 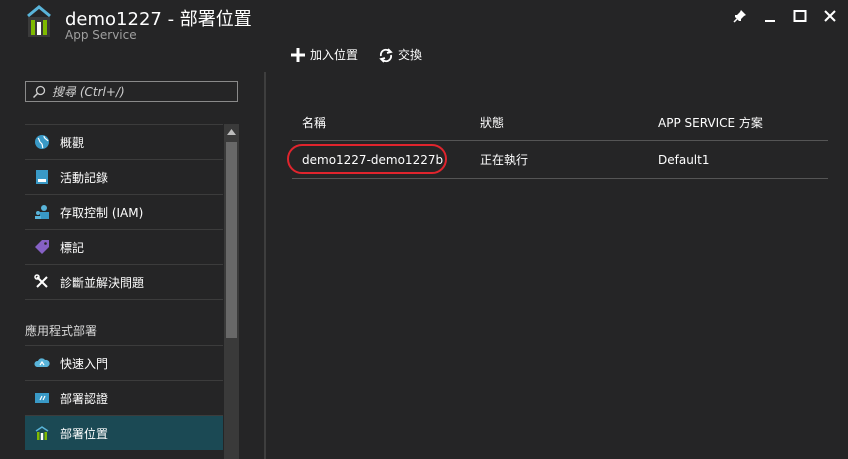 I want to click on search-input, so click(x=142, y=91).